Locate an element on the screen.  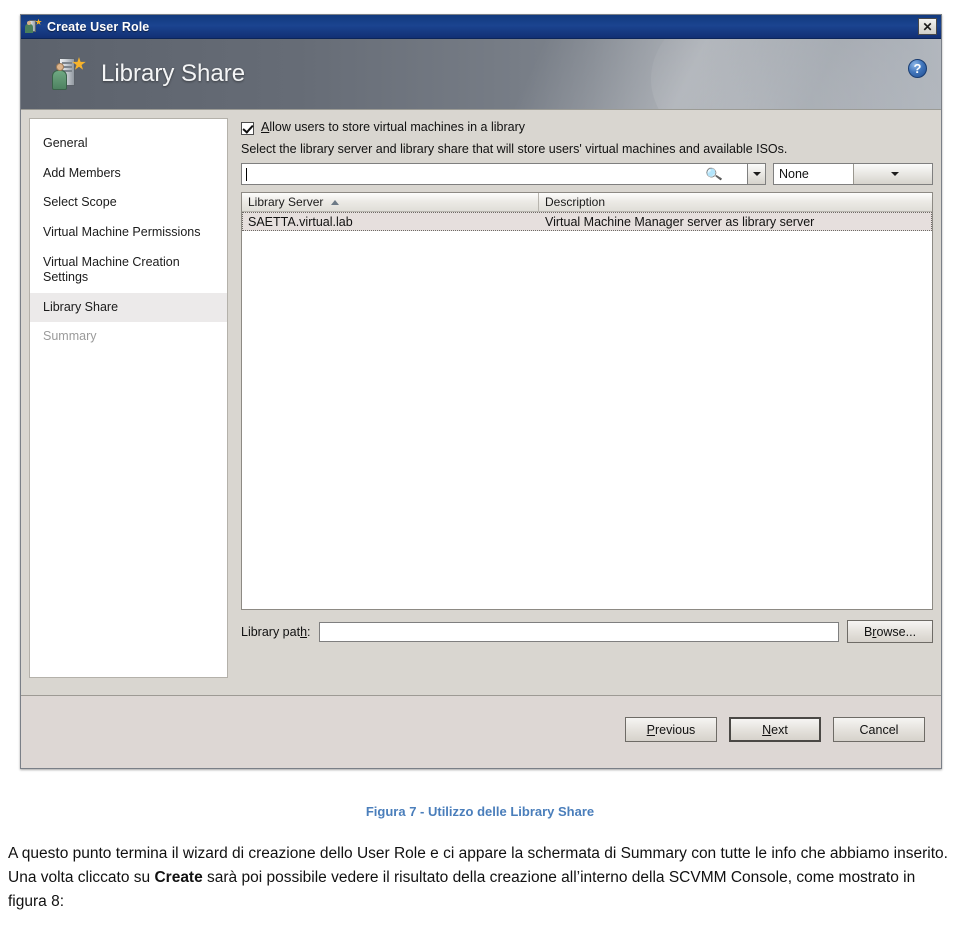
user-role-icon is located at coordinates (33, 26).